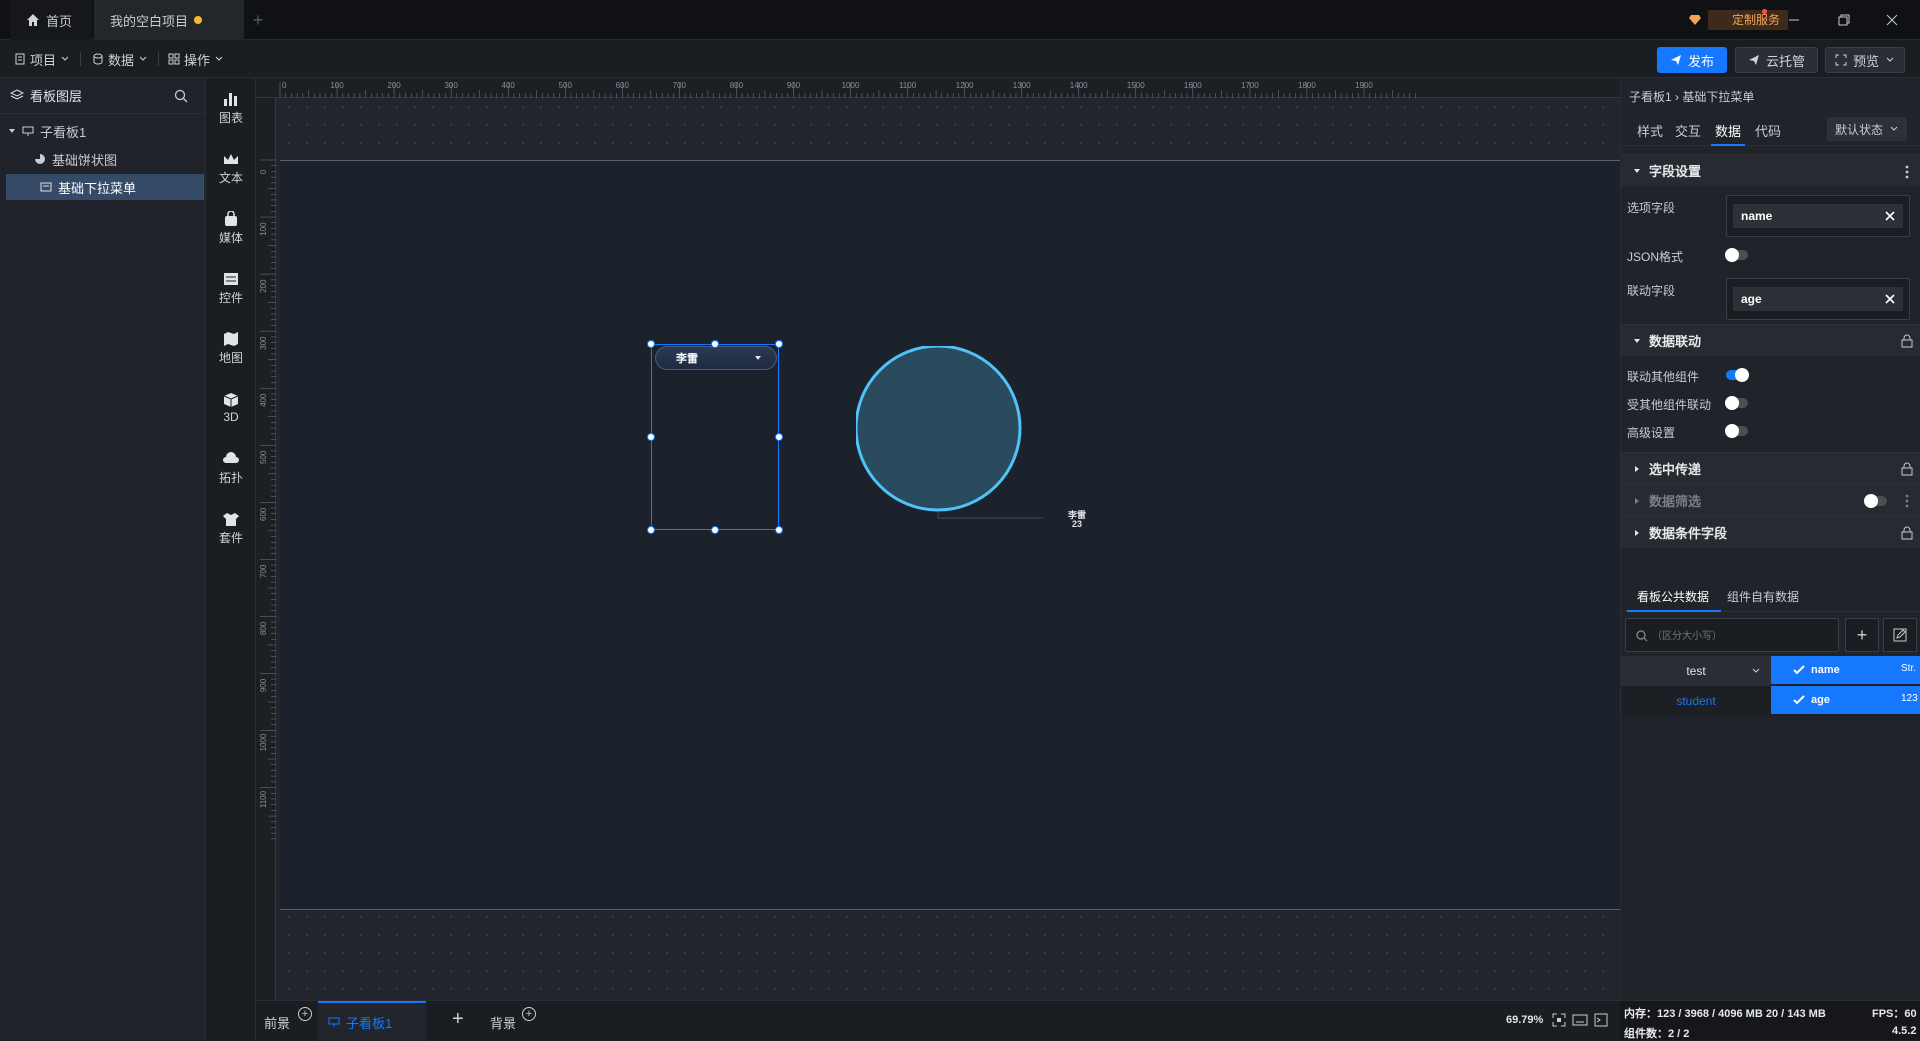 This screenshot has width=1920, height=1041. I want to click on search-icon, so click(181, 96).